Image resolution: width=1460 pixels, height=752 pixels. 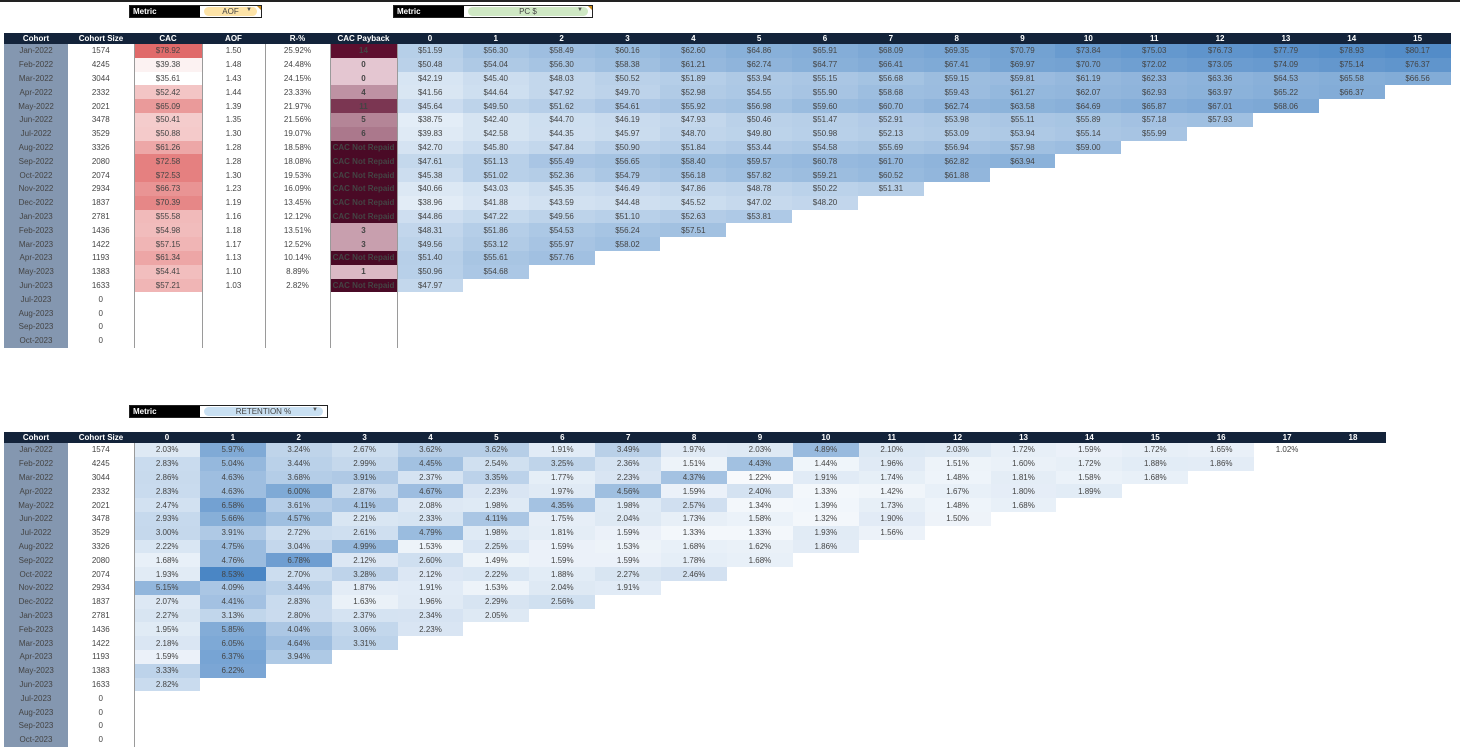 What do you see at coordinates (36, 230) in the screenshot?
I see `cohort-cell: Feb-2023` at bounding box center [36, 230].